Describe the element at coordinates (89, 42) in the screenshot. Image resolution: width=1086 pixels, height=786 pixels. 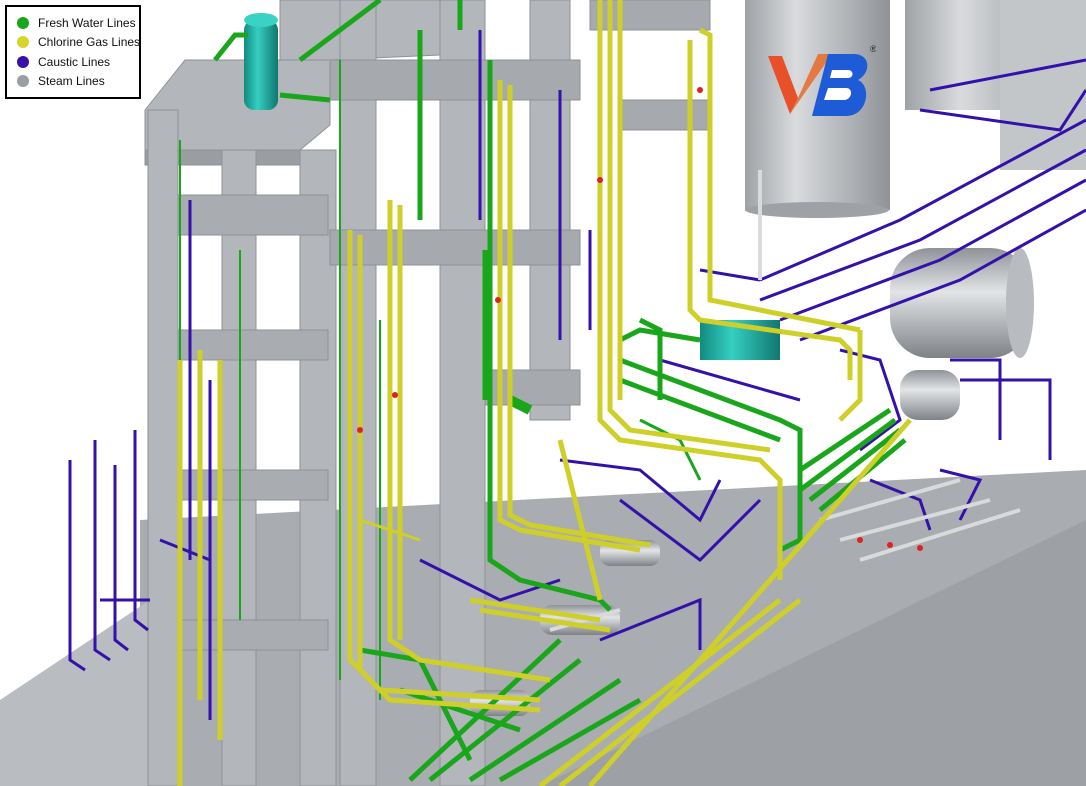
I see `legend-label: Chlorine Gas Lines` at that location.